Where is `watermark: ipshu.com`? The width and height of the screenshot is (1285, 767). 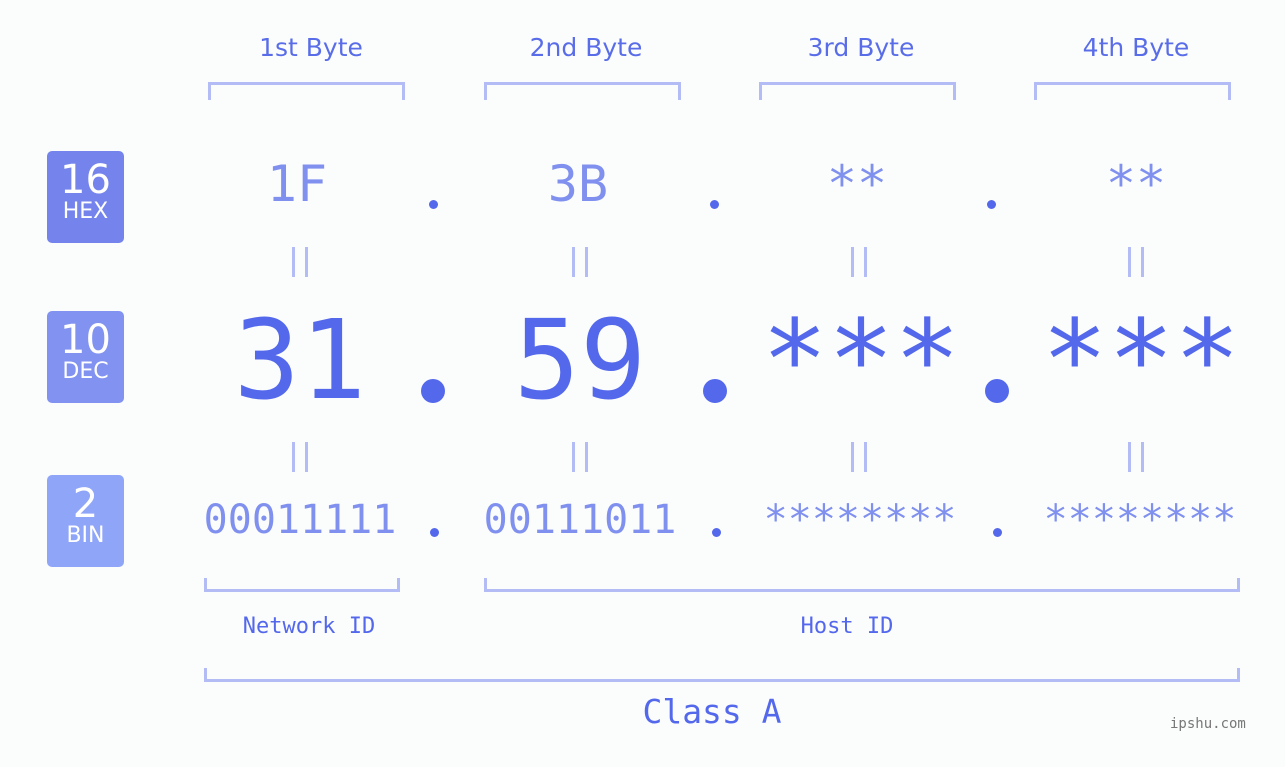 watermark: ipshu.com is located at coordinates (1208, 724).